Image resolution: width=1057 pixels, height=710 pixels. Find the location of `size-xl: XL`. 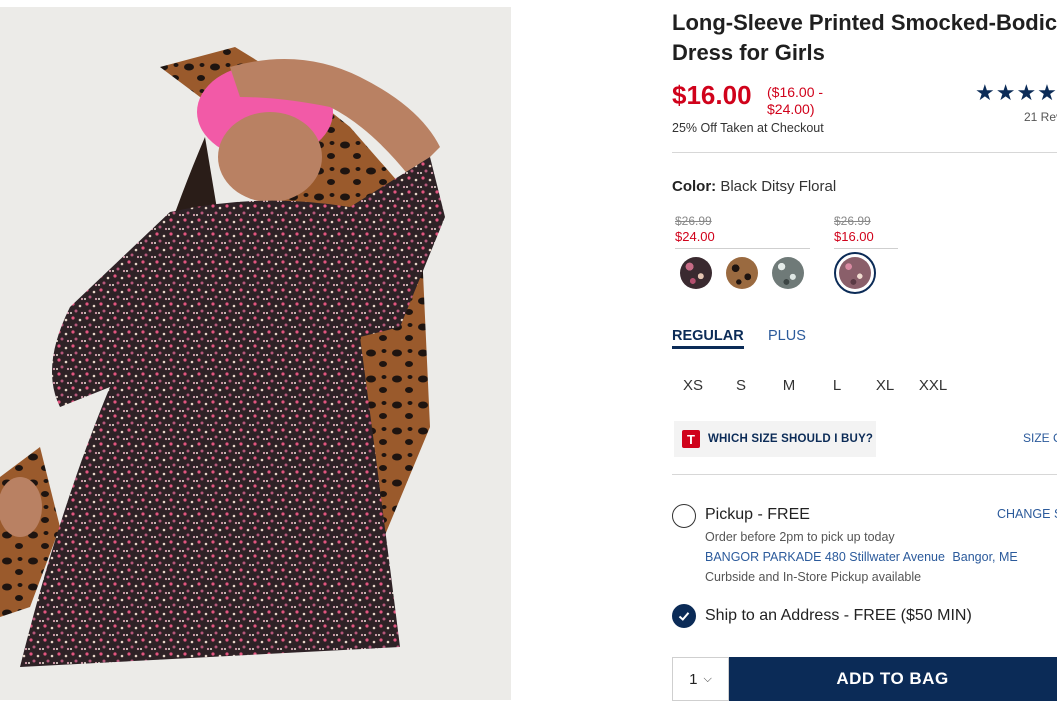

size-xl: XL is located at coordinates (885, 385).